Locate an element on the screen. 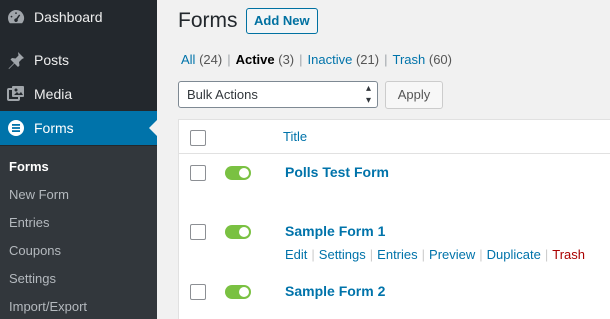  add-new-button: Add New is located at coordinates (282, 21).